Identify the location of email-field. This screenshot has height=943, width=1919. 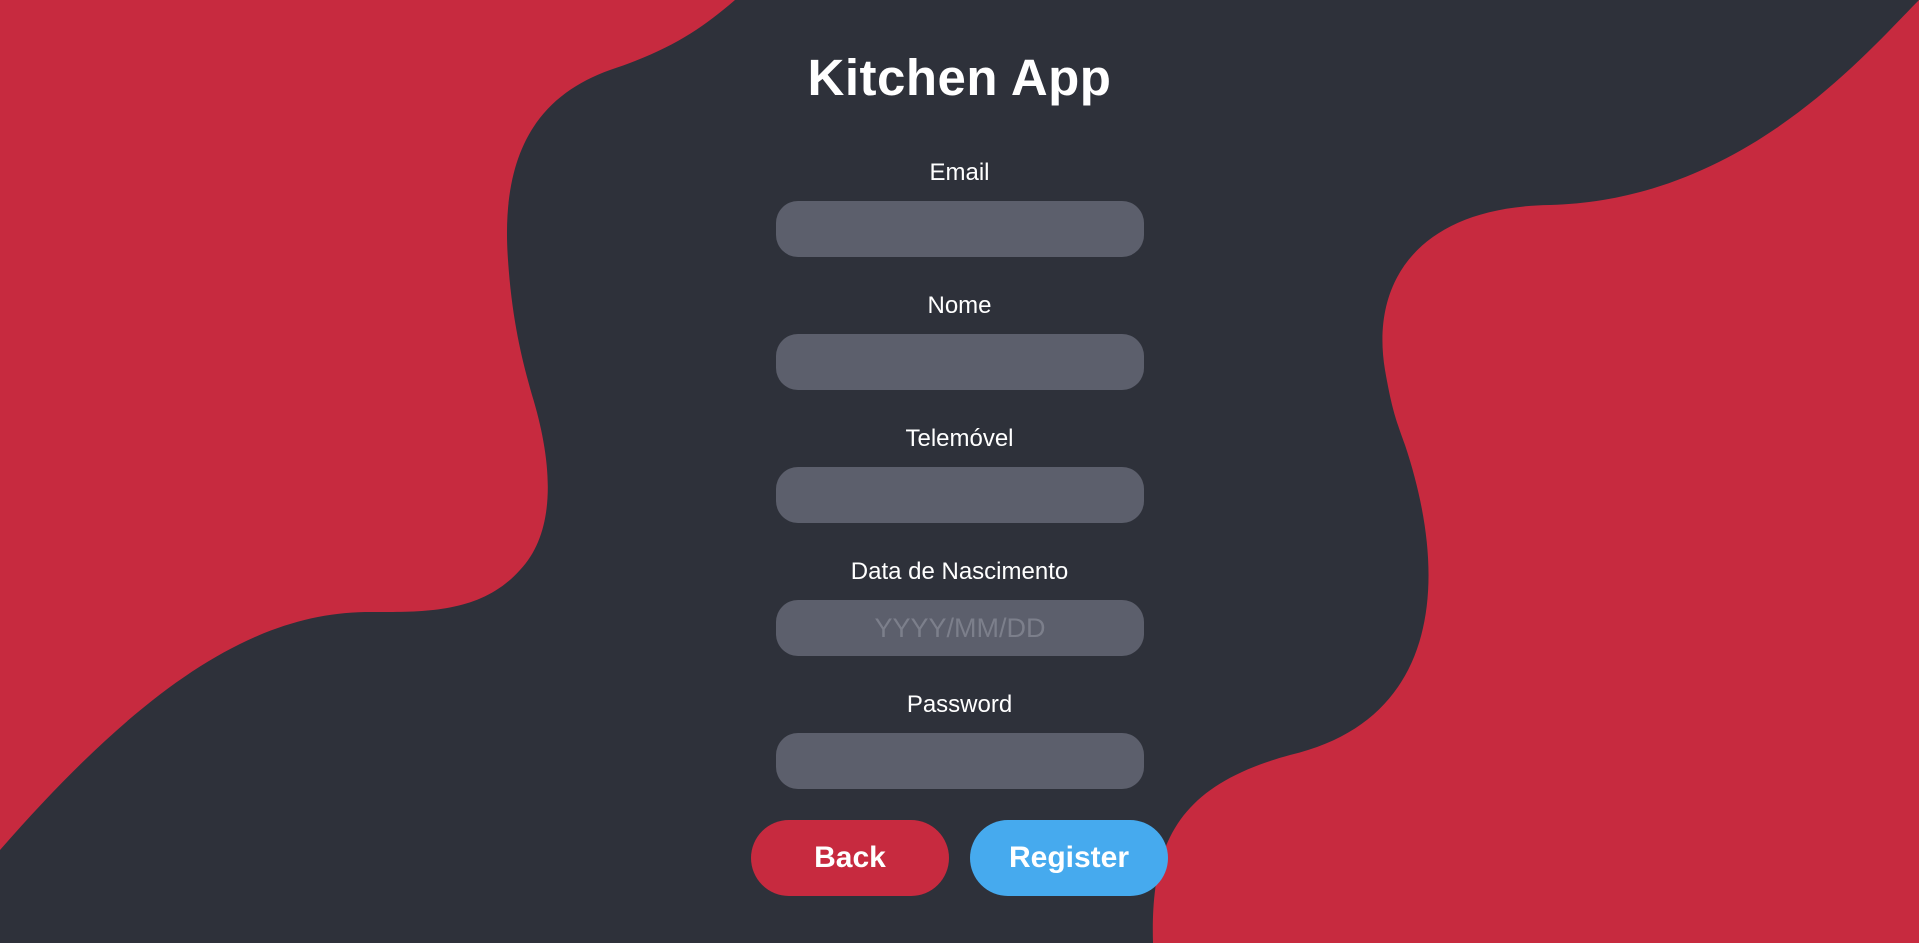
(960, 229).